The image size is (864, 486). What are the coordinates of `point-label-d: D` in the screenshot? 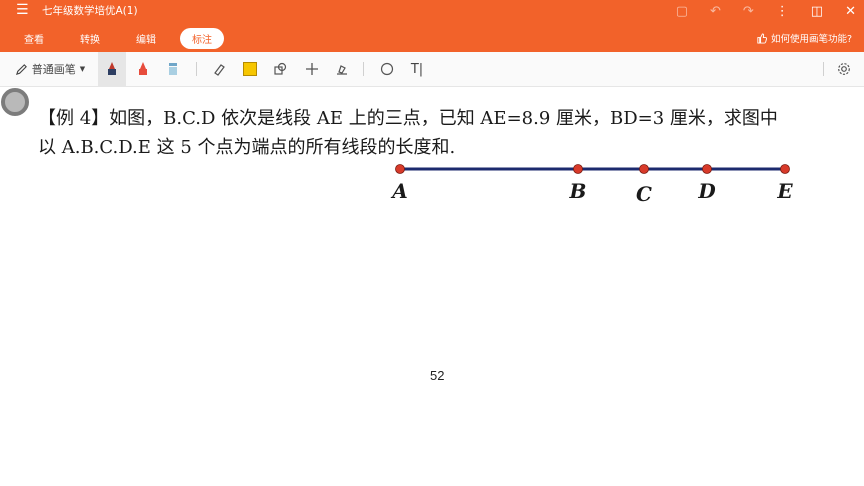 It's located at (706, 191).